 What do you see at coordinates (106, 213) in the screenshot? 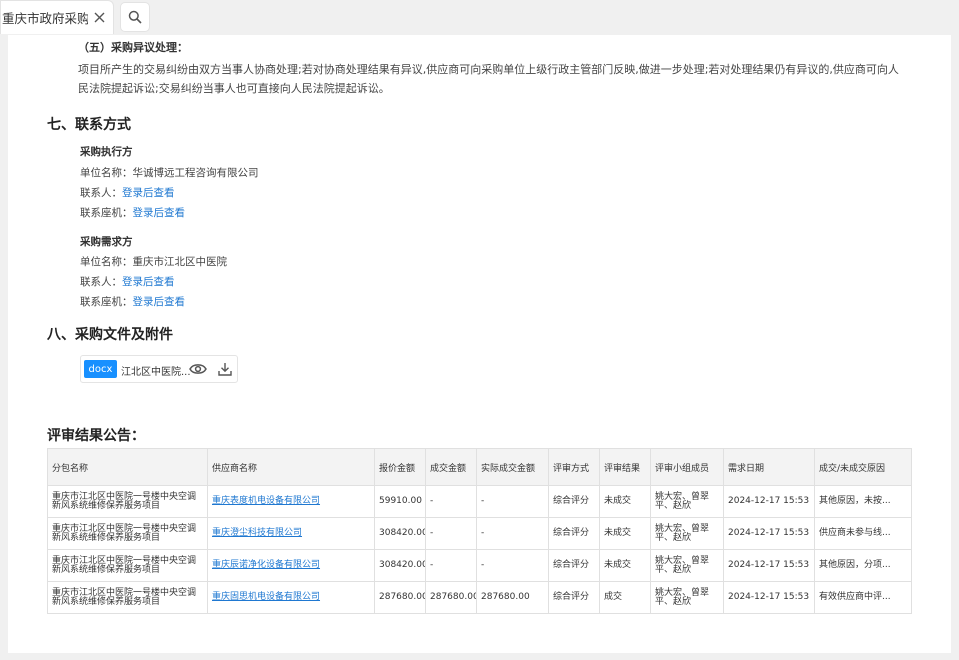
I see `executor-phone-label: 联系座机：` at bounding box center [106, 213].